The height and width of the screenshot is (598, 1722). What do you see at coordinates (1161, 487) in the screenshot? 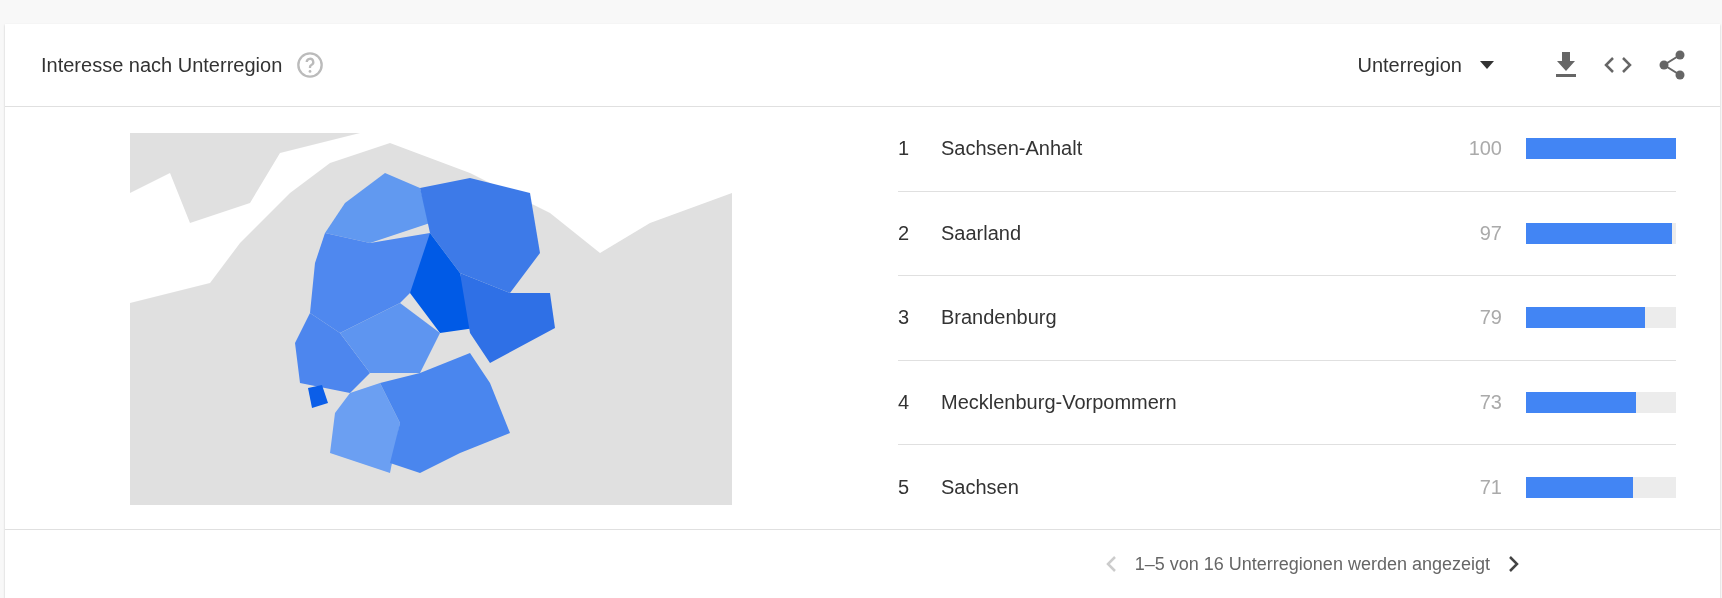
I see `region-name: Sachsen` at bounding box center [1161, 487].